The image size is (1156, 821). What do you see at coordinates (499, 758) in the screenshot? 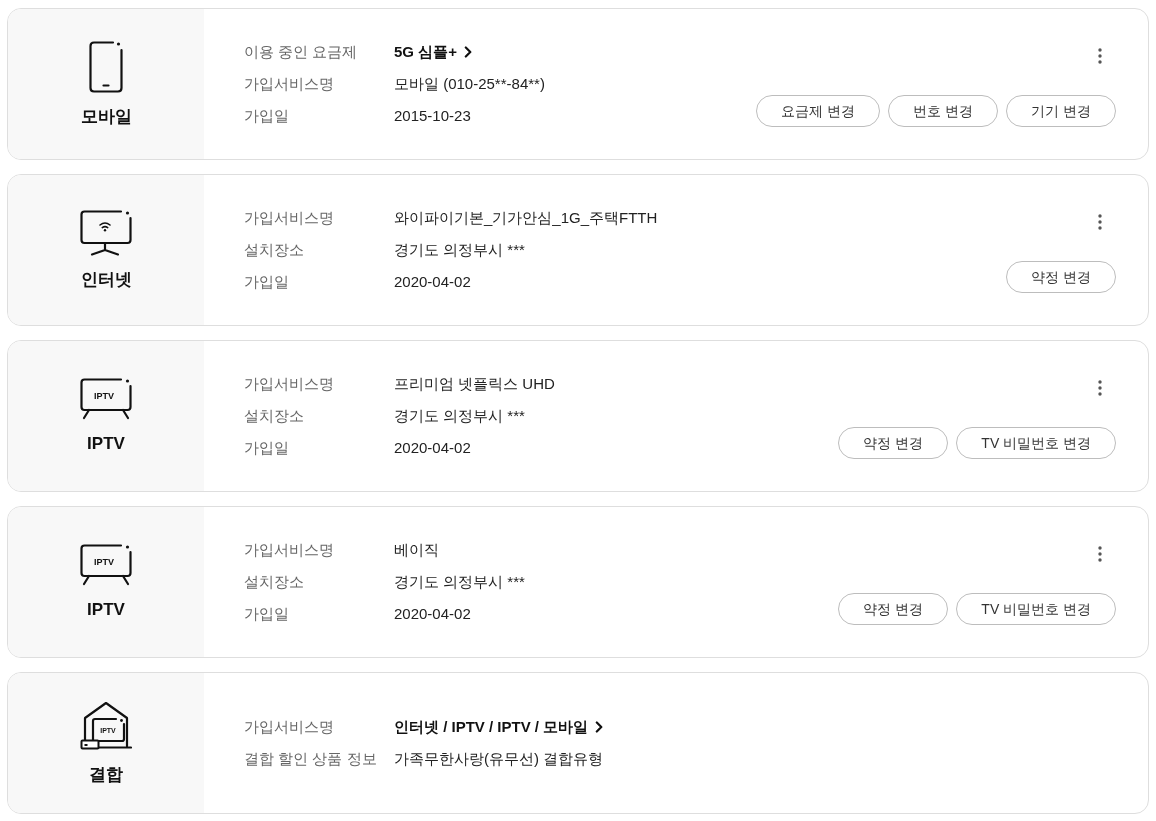
I see `detail-value: 가족무한사랑(유무선) 결합유형` at bounding box center [499, 758].